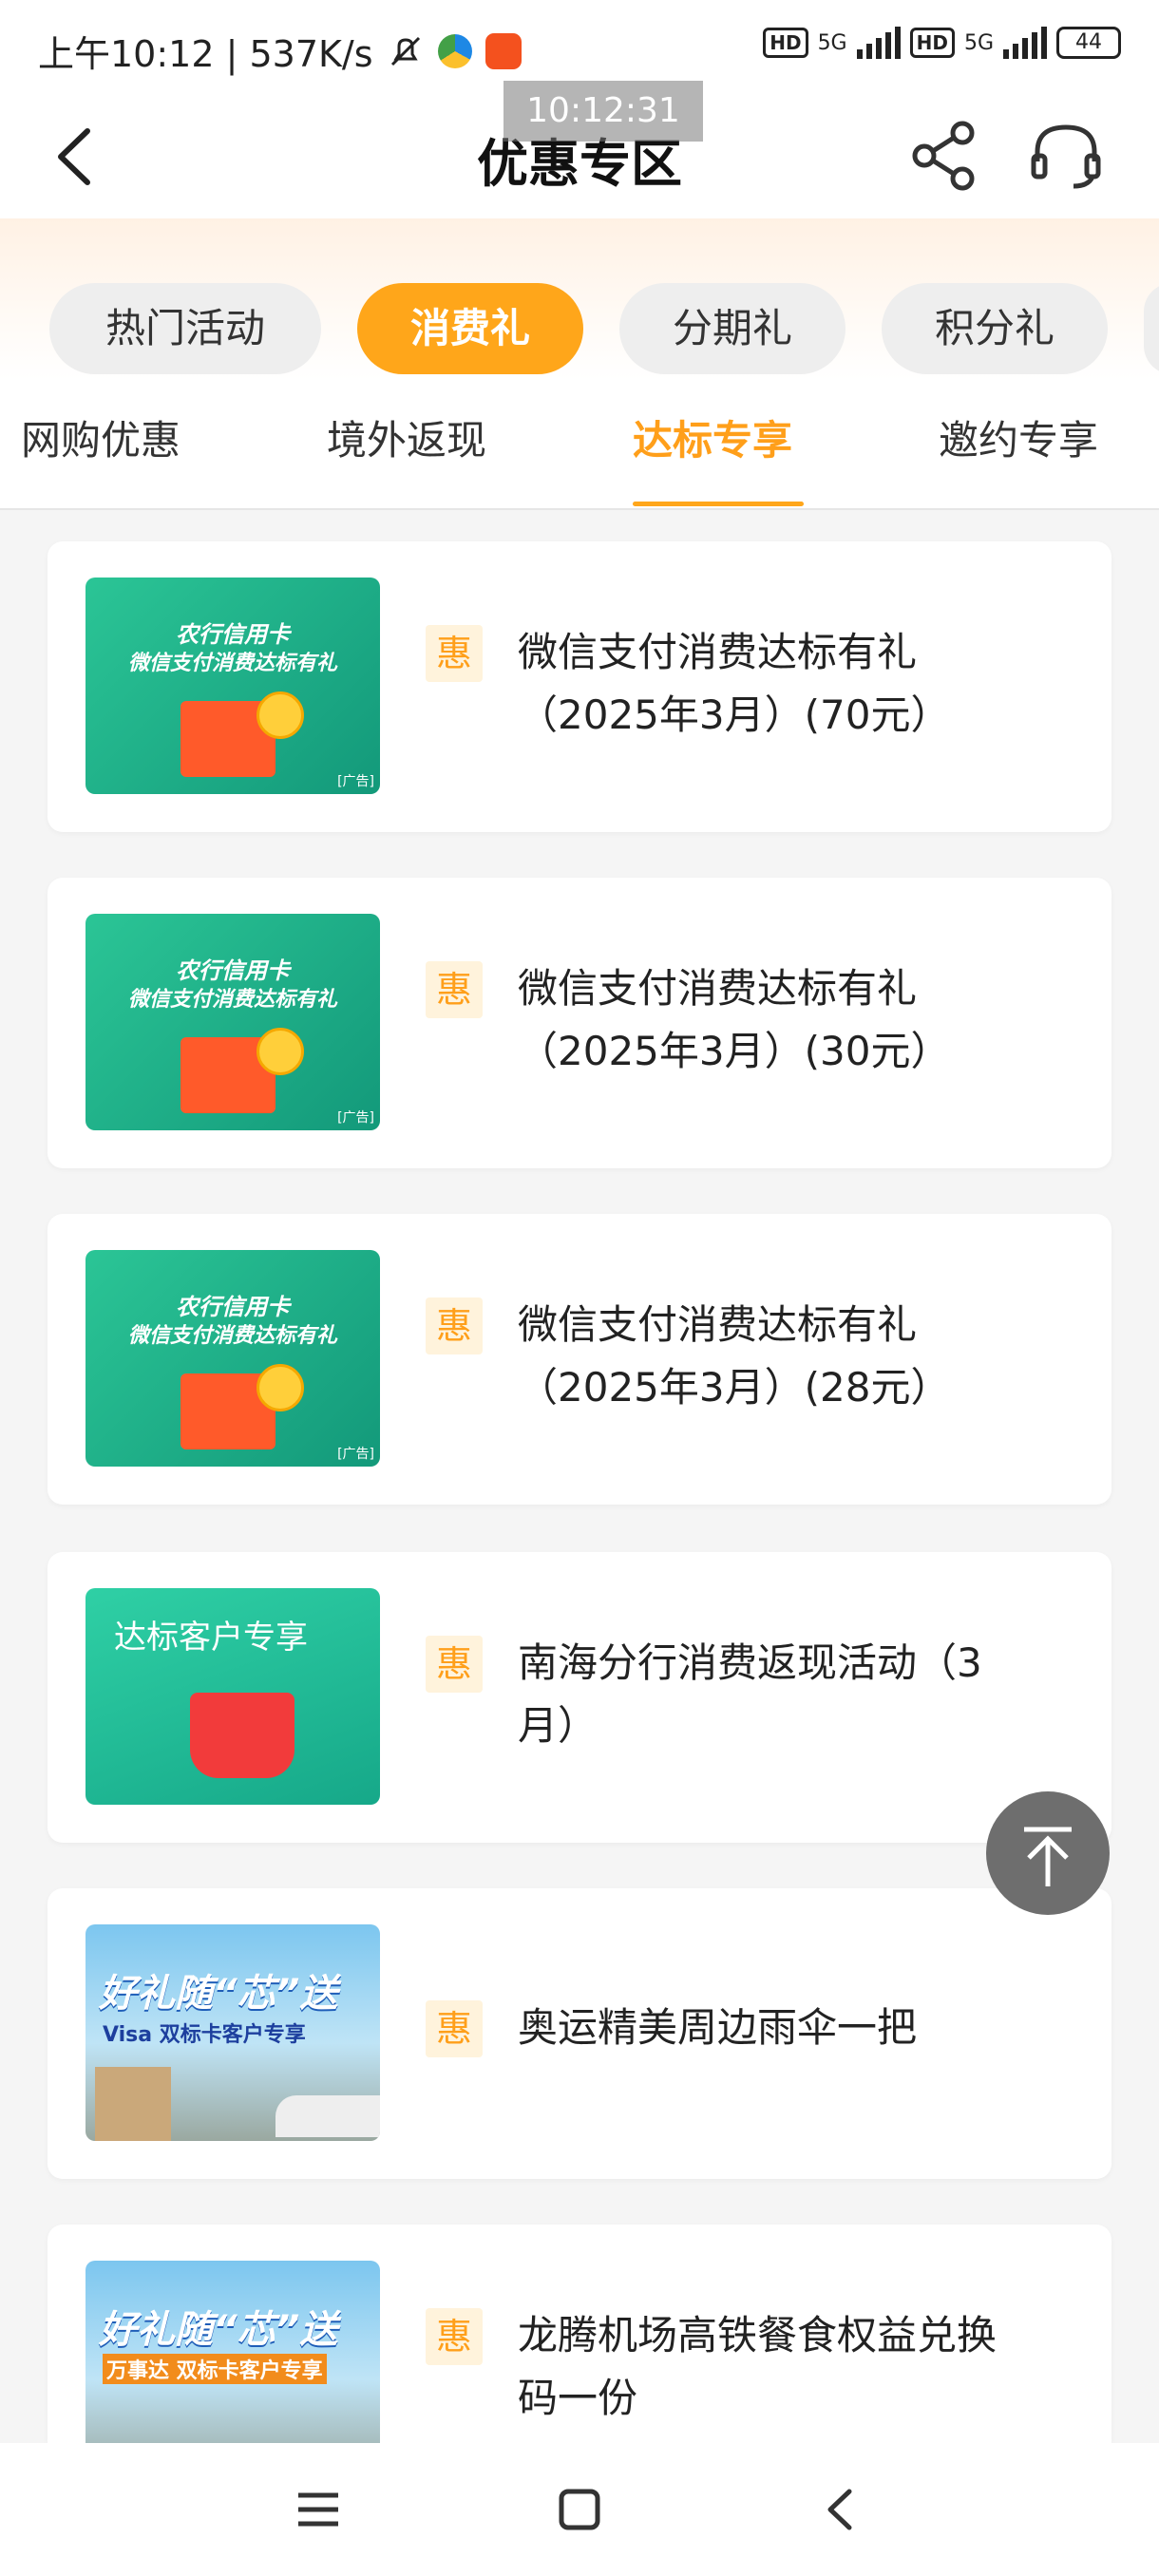 This screenshot has width=1159, height=2576. Describe the element at coordinates (1066, 156) in the screenshot. I see `customer-service-icon` at that location.